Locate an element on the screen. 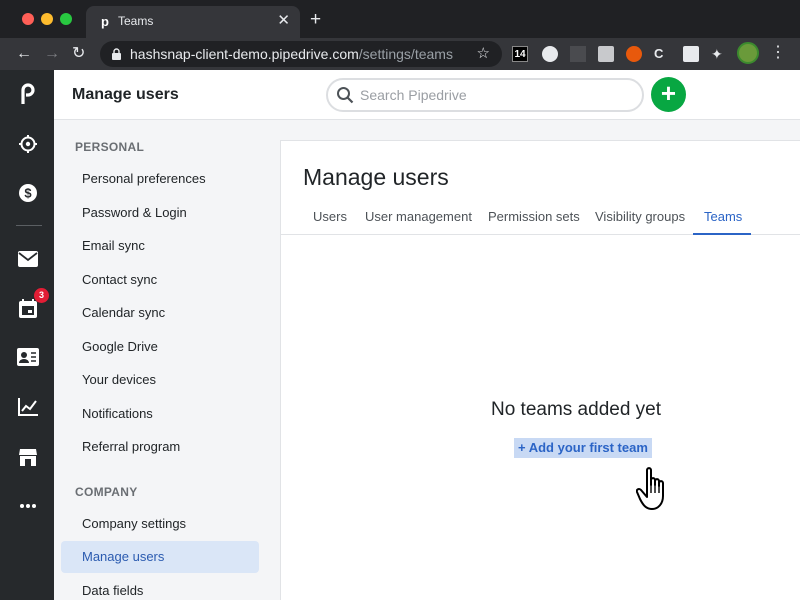 This screenshot has width=800, height=600. content-title: Manage users is located at coordinates (376, 177).